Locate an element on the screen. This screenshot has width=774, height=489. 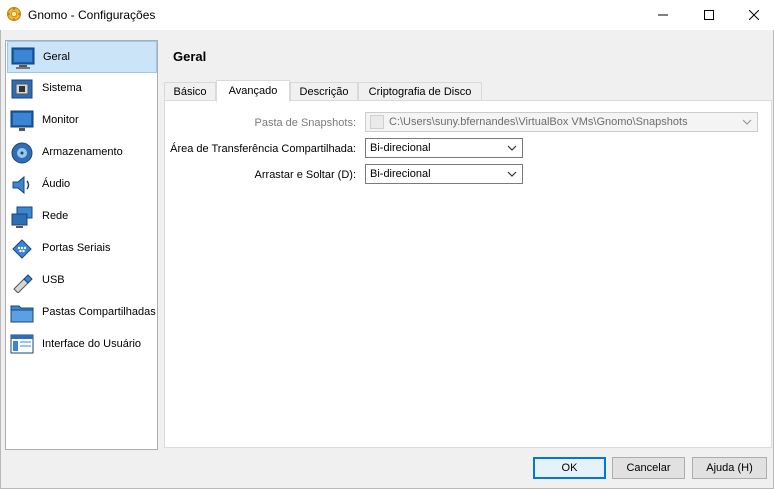
drag-drop-label: Arrastar e Soltar (D): is located at coordinates (305, 175).